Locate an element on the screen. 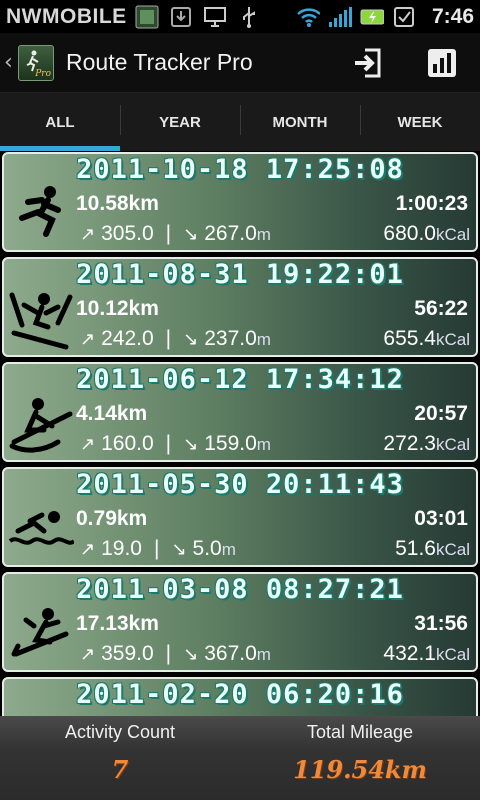 This screenshot has width=480, height=800. app-title: Route Tracker Pro is located at coordinates (159, 62).